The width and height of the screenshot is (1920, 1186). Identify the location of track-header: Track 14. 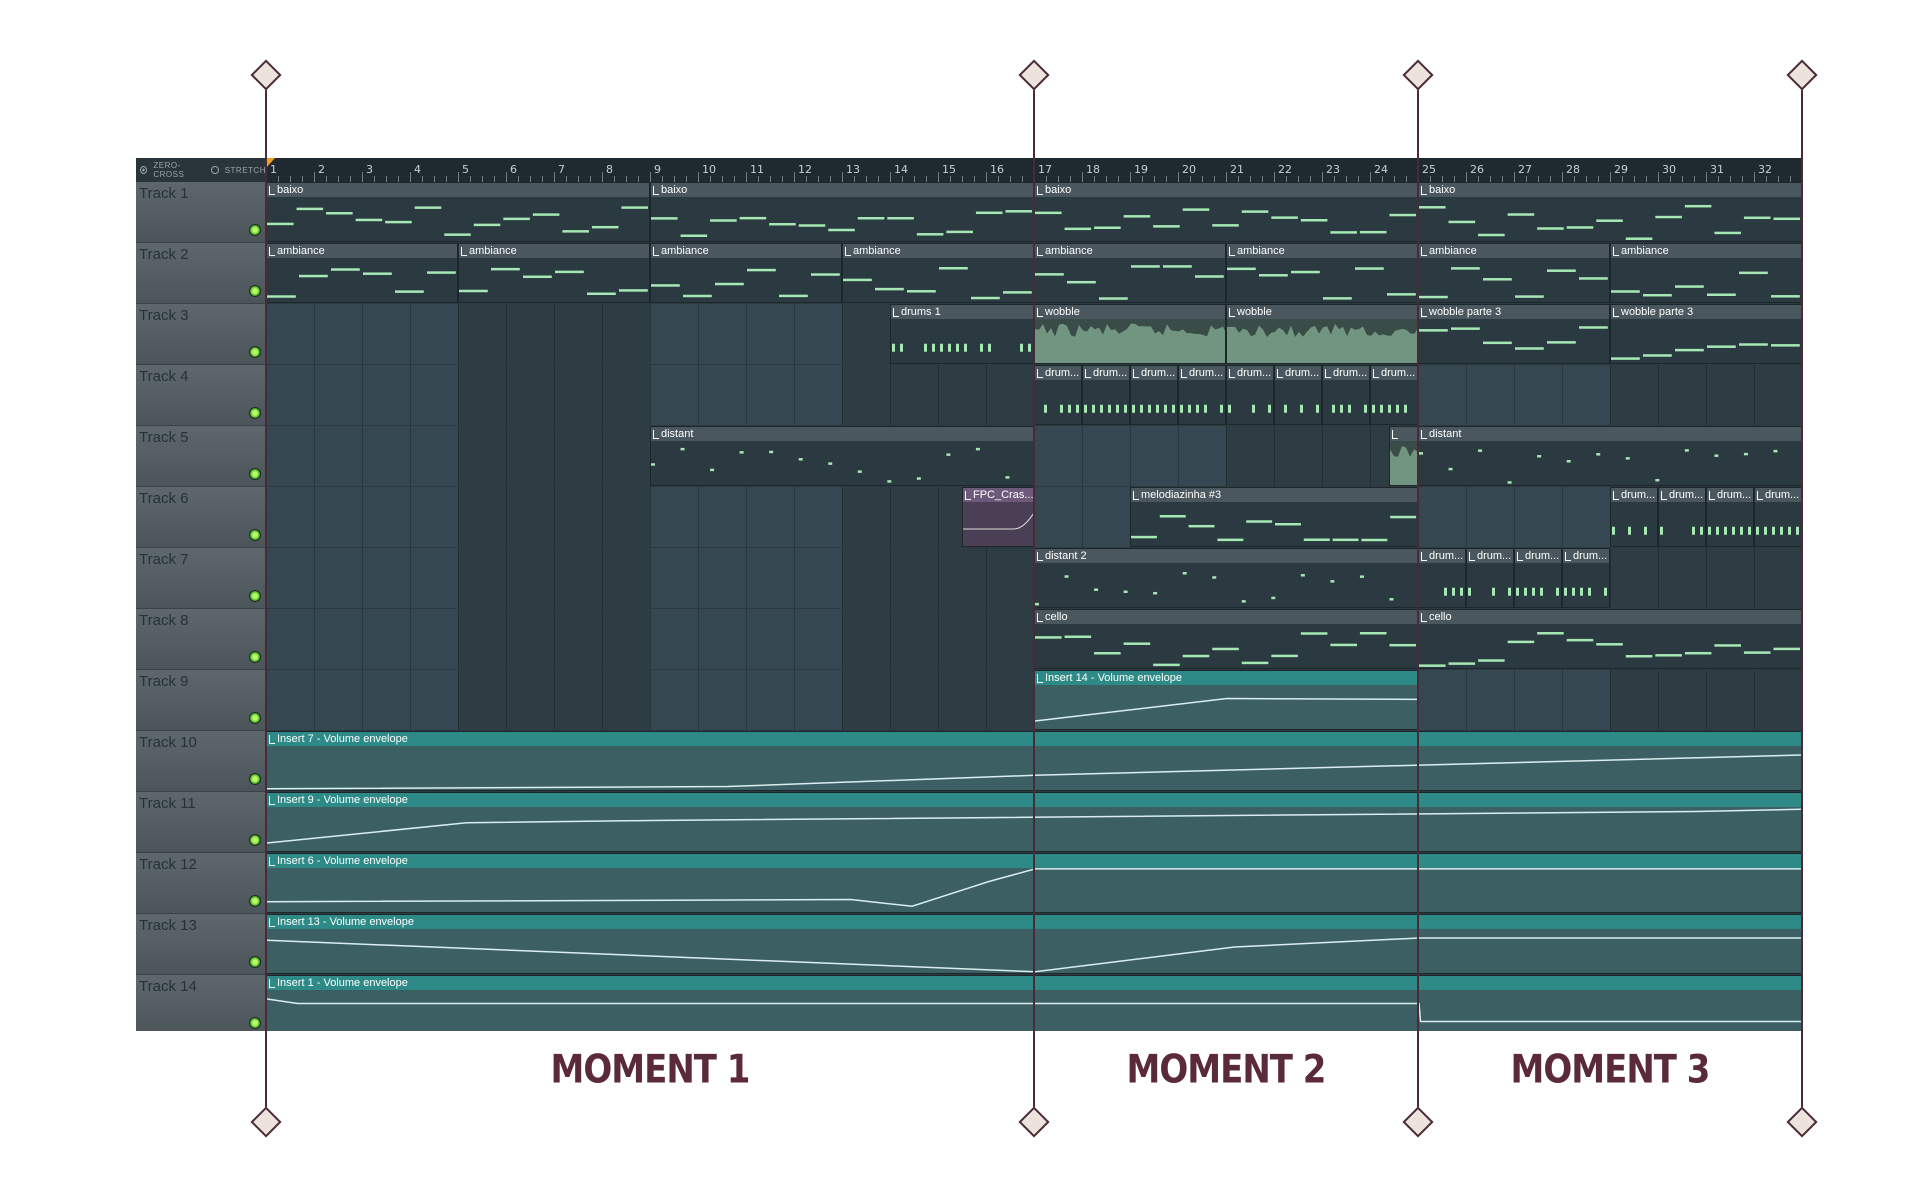
(201, 1003).